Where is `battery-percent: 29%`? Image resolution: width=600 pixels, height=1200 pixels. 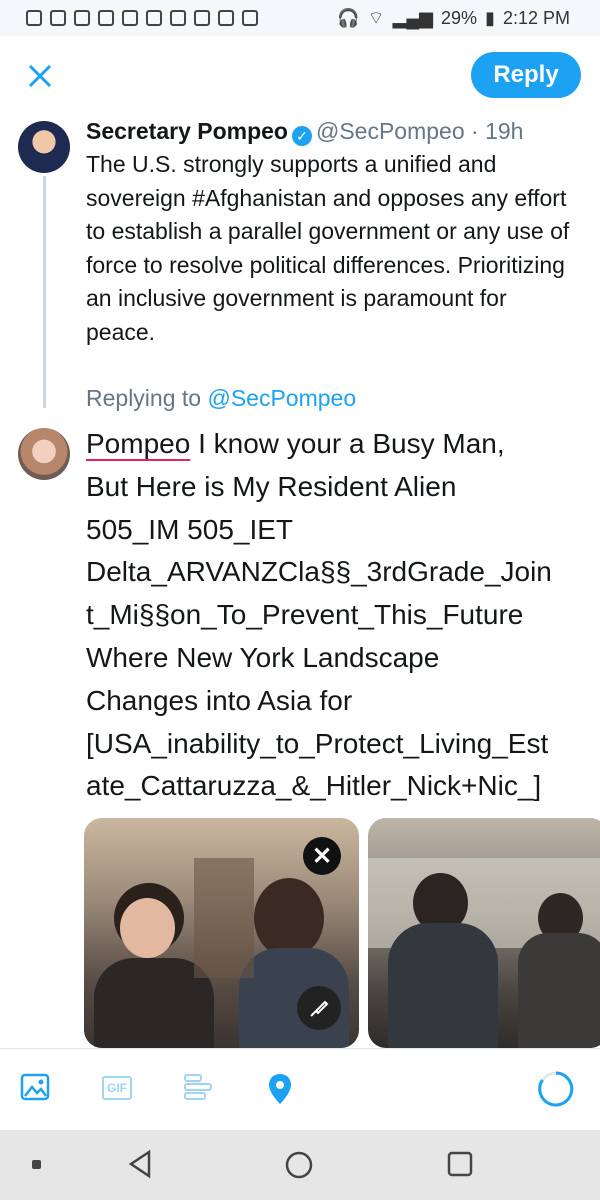 battery-percent: 29% is located at coordinates (459, 17).